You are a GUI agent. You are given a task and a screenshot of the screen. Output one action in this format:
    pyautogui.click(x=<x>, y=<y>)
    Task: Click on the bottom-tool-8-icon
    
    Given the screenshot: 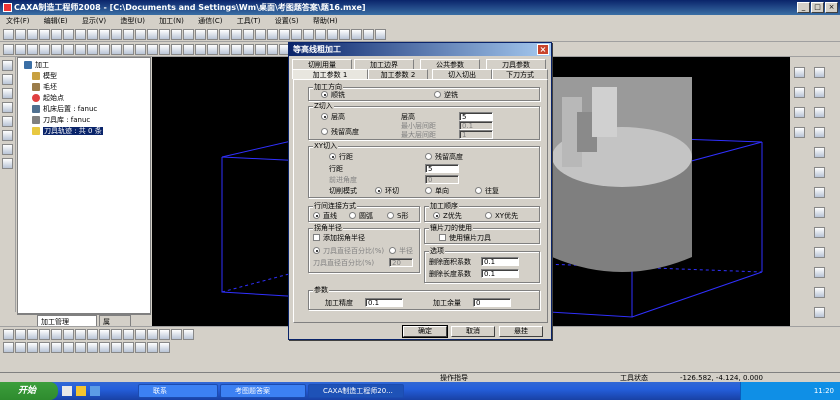 What is the action you would take?
    pyautogui.click(x=92, y=334)
    